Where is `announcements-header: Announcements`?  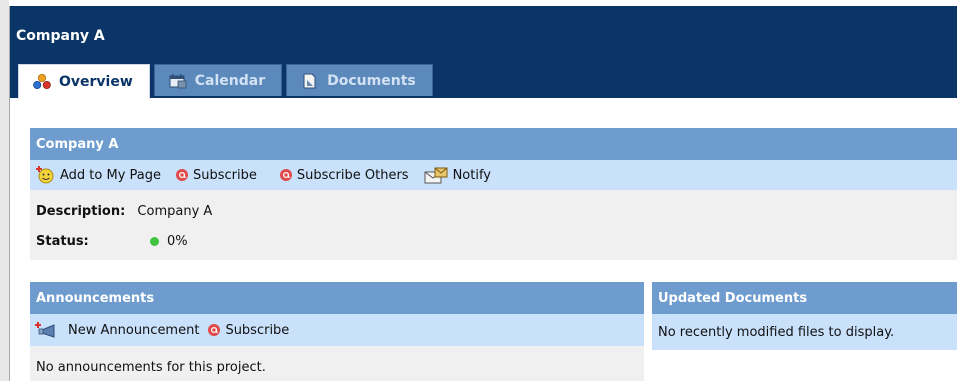
announcements-header: Announcements is located at coordinates (337, 298).